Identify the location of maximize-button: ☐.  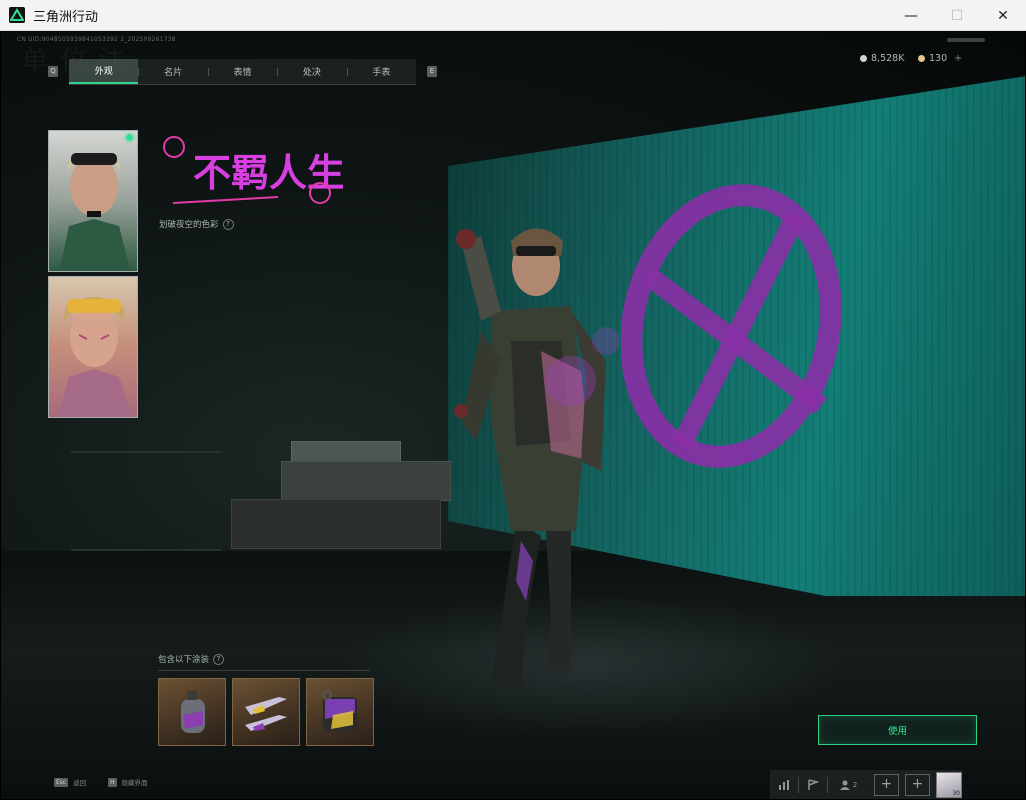
(957, 15).